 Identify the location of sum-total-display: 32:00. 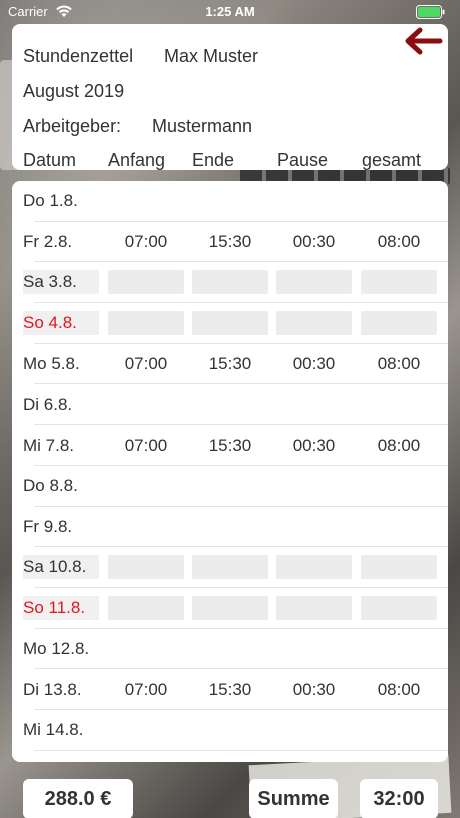
(399, 798).